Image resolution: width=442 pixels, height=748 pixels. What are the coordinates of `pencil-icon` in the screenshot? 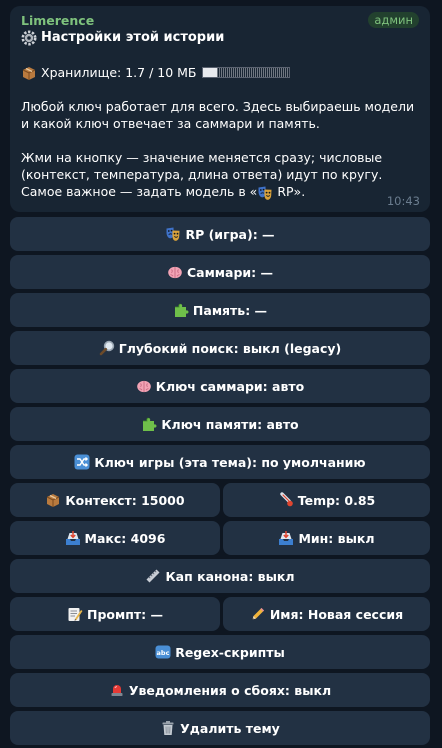 It's located at (258, 614).